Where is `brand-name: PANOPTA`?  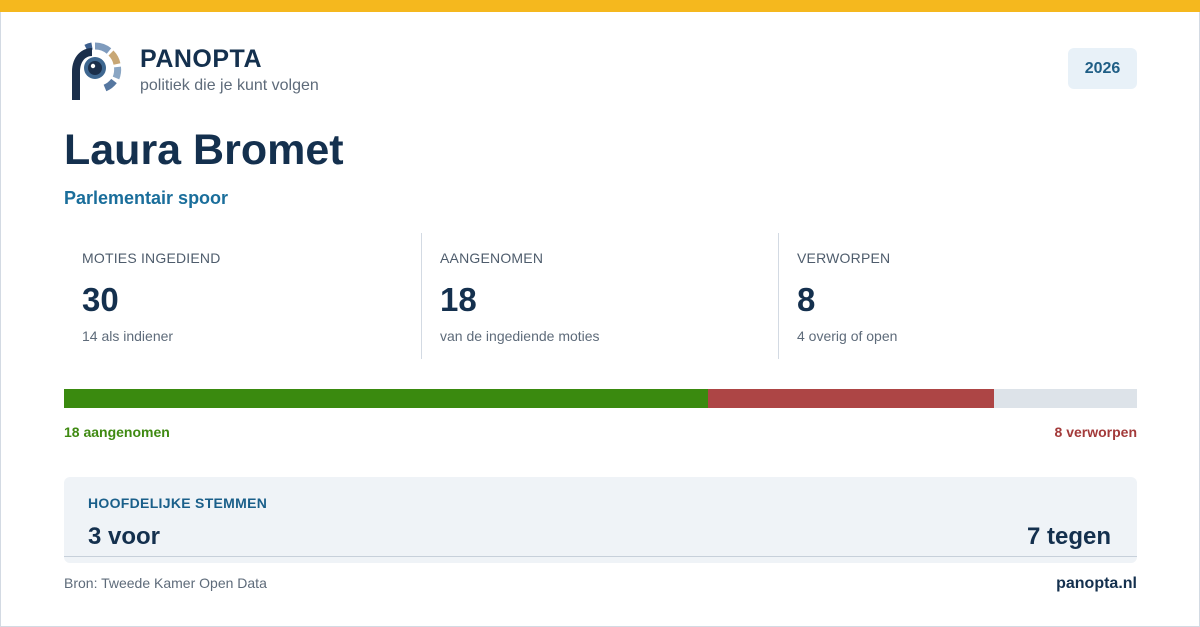
brand-name: PANOPTA is located at coordinates (201, 59).